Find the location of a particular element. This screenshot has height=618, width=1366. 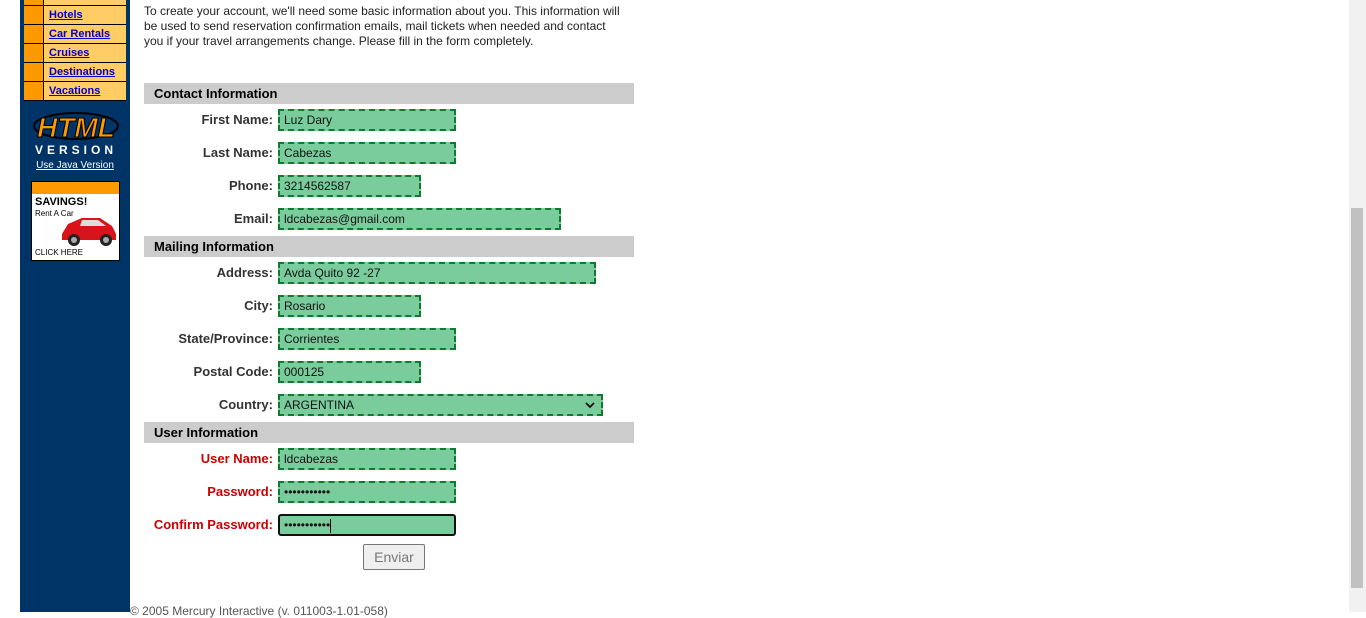

first-name-label: First Name: is located at coordinates (237, 119).